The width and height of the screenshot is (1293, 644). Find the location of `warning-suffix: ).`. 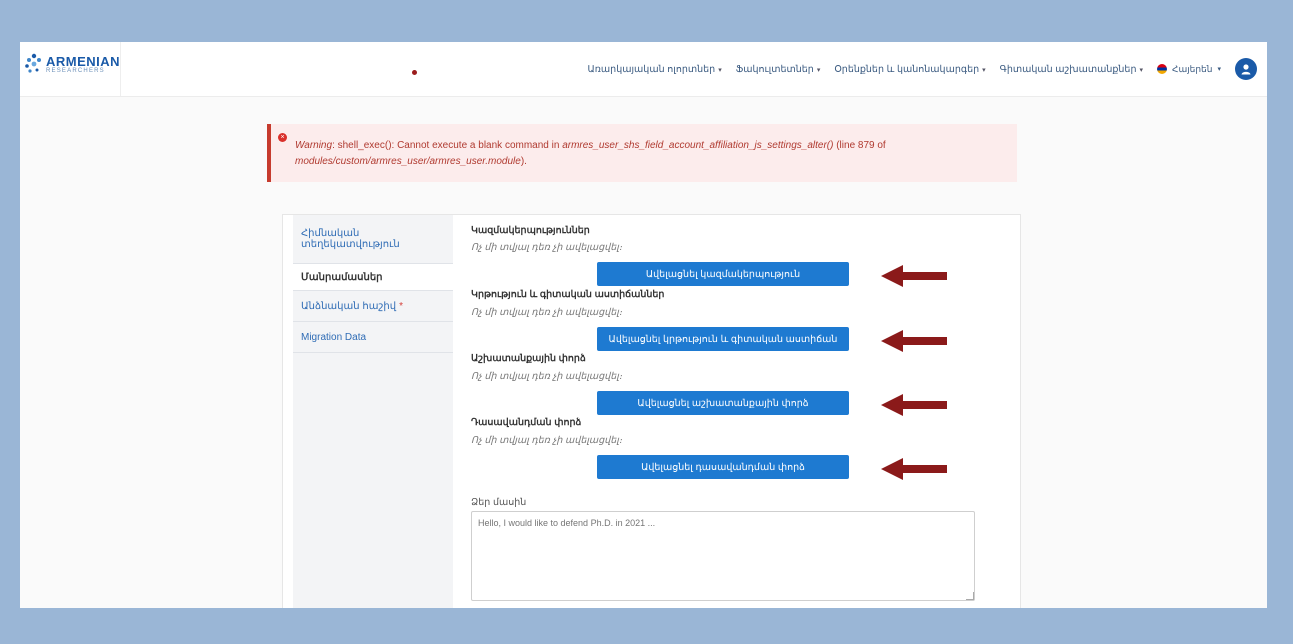

warning-suffix: ). is located at coordinates (523, 161).